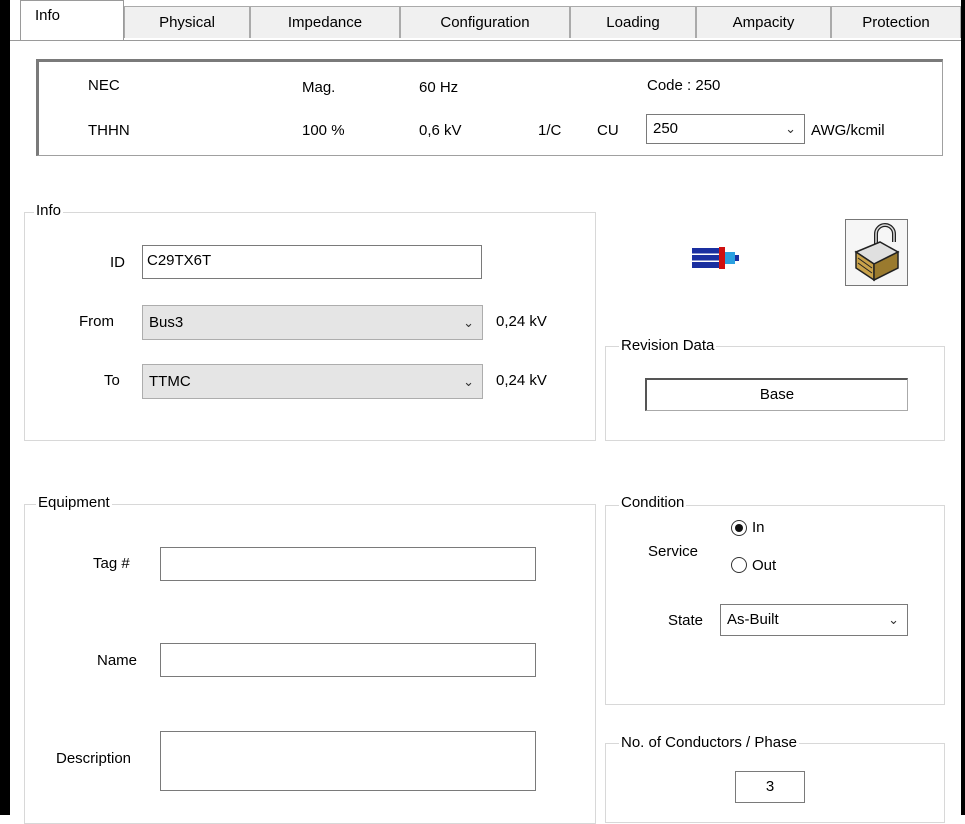 The width and height of the screenshot is (965, 824). I want to click on cable-icon, so click(716, 258).